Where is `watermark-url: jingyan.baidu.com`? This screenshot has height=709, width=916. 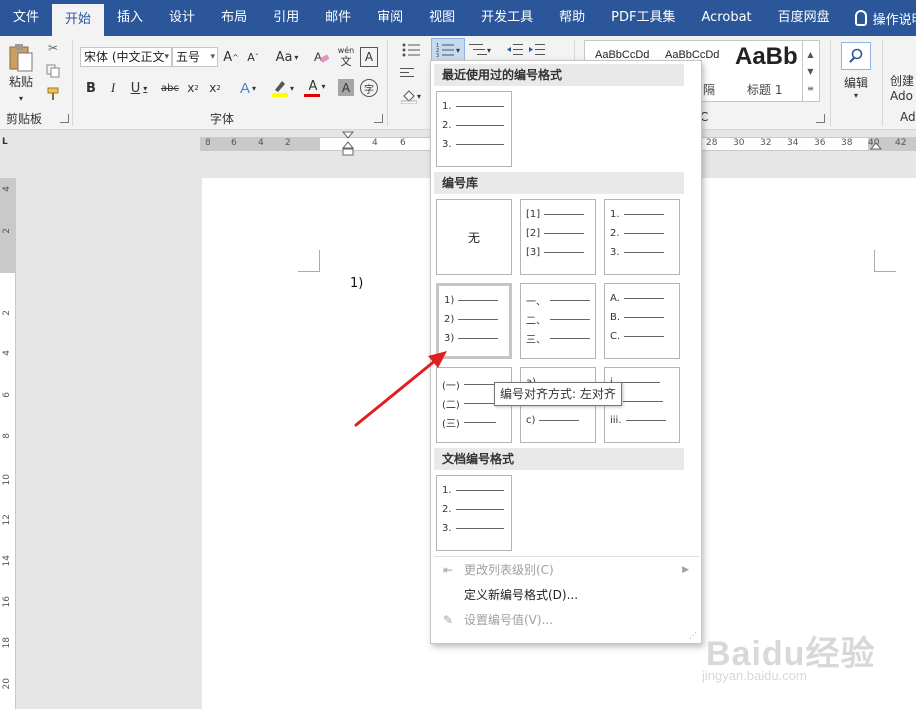
watermark-url: jingyan.baidu.com is located at coordinates (754, 675).